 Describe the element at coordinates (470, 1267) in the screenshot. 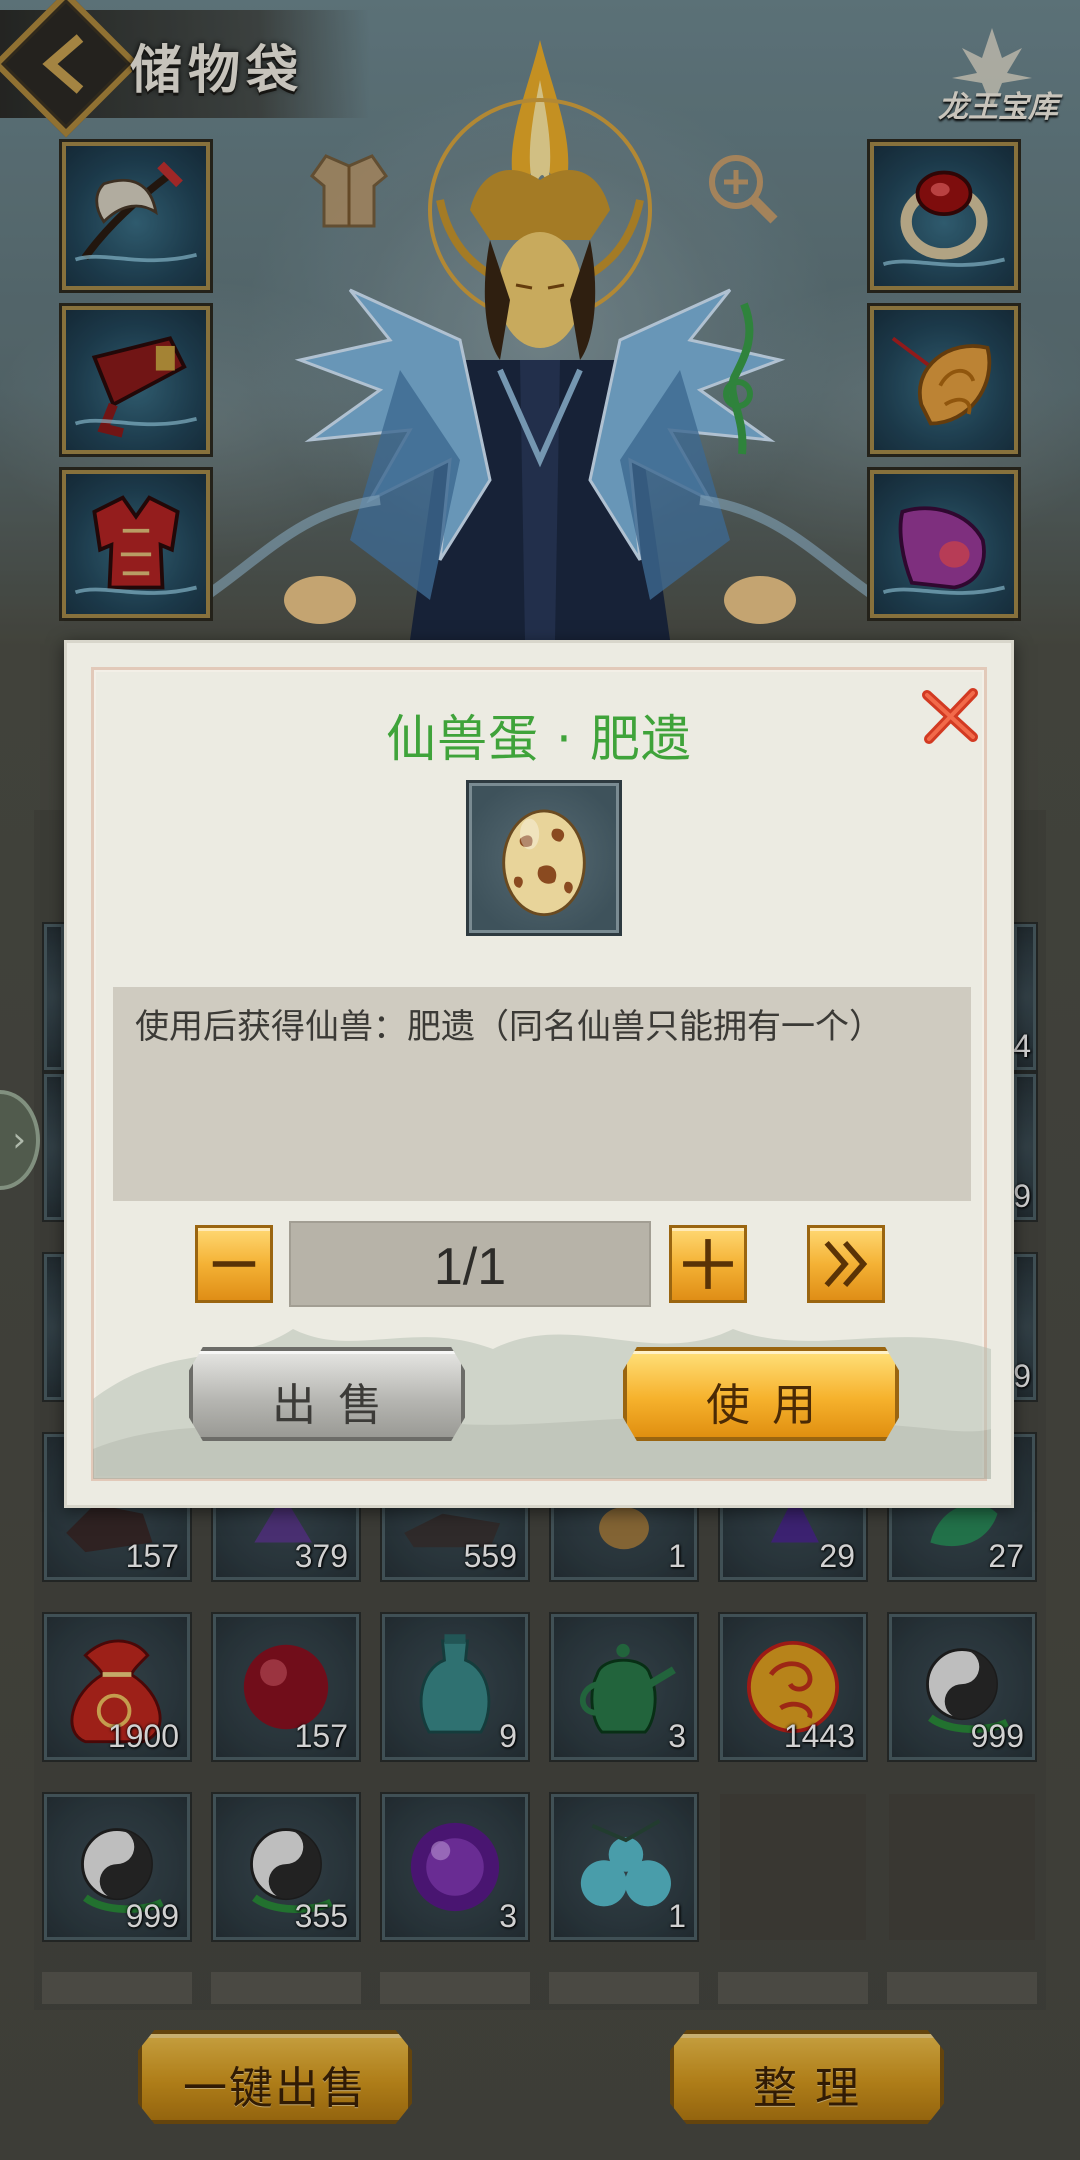

I see `quantity-value: 1/1` at that location.